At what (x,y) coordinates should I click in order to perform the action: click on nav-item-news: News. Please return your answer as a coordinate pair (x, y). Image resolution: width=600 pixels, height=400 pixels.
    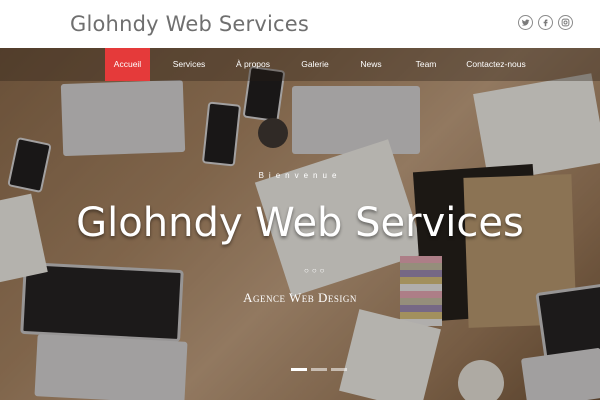
    Looking at the image, I should click on (371, 64).